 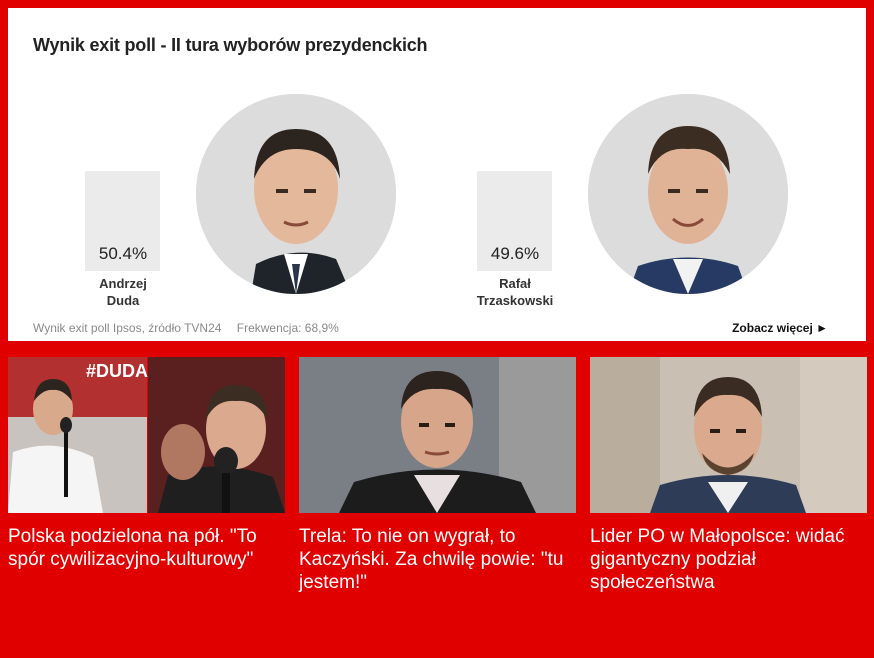 What do you see at coordinates (296, 194) in the screenshot?
I see `candidate-duda-photo` at bounding box center [296, 194].